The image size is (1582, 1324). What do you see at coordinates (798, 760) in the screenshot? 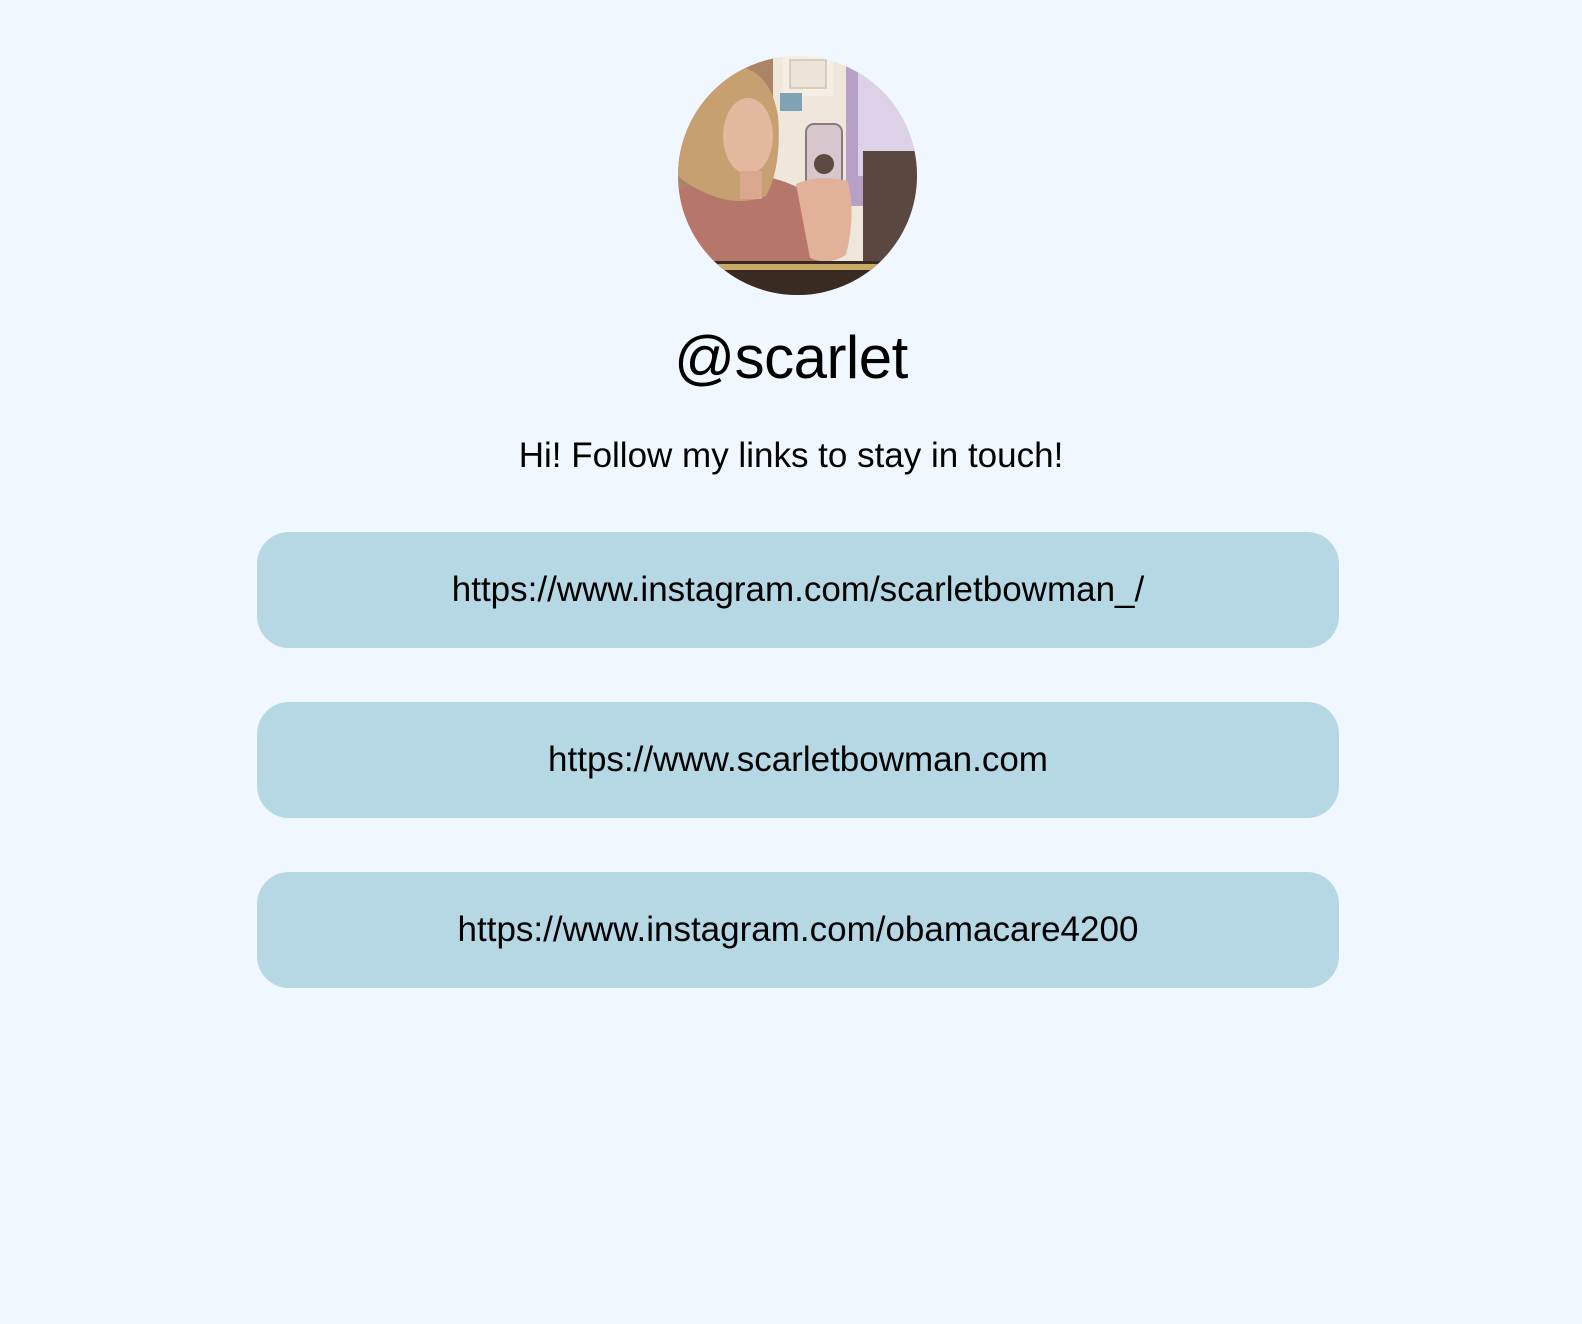
I see `link-button-website: https://www.scarletbowman.com` at bounding box center [798, 760].